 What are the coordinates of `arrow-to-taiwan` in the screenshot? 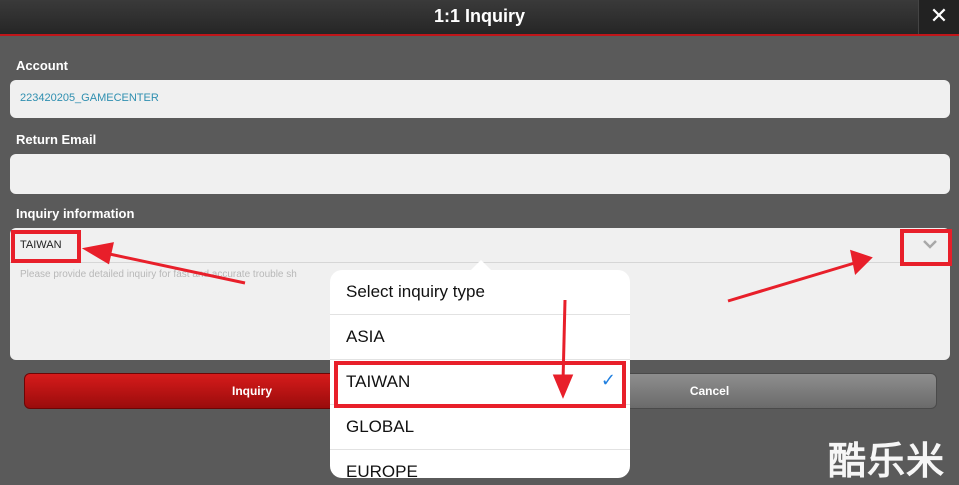 It's located at (564, 341).